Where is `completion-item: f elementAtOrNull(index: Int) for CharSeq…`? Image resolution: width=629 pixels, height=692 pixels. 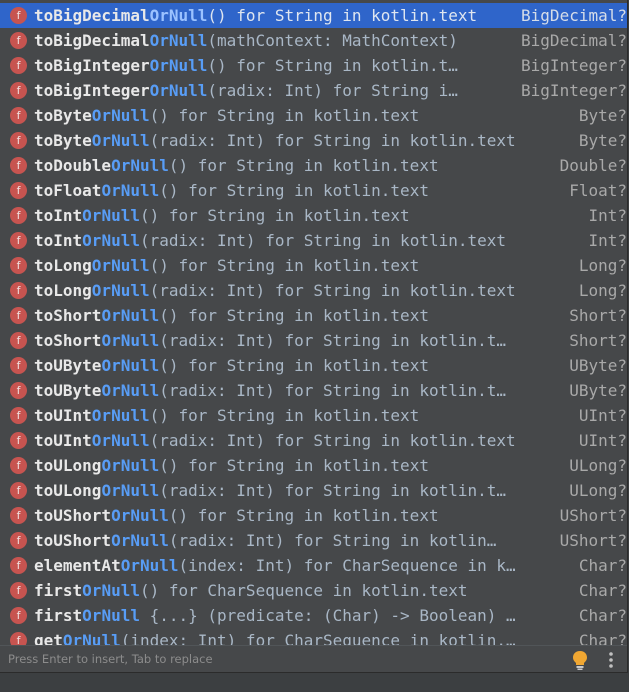 completion-item: f elementAtOrNull(index: Int) for CharSeq… is located at coordinates (313, 565).